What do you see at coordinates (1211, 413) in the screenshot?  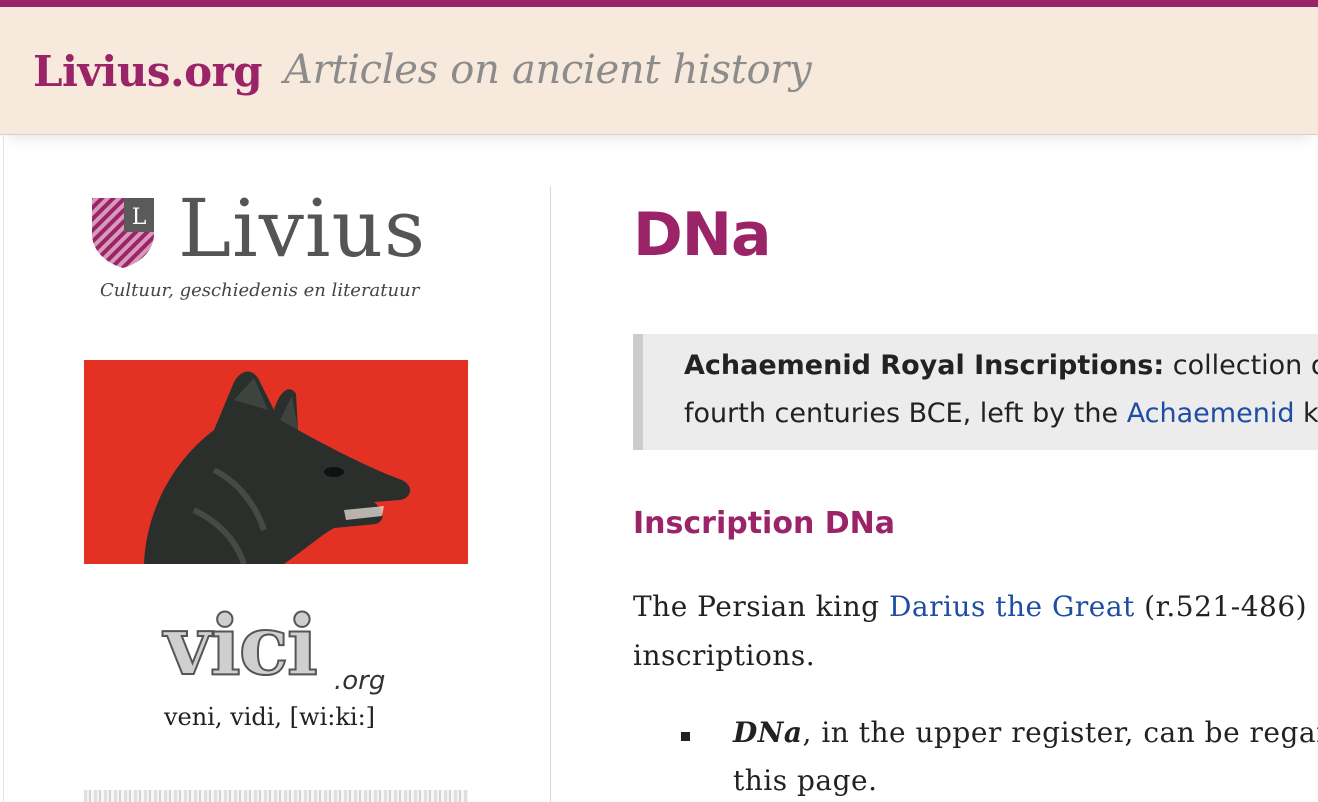 I see `achaemenid-link: Achaemenid` at bounding box center [1211, 413].